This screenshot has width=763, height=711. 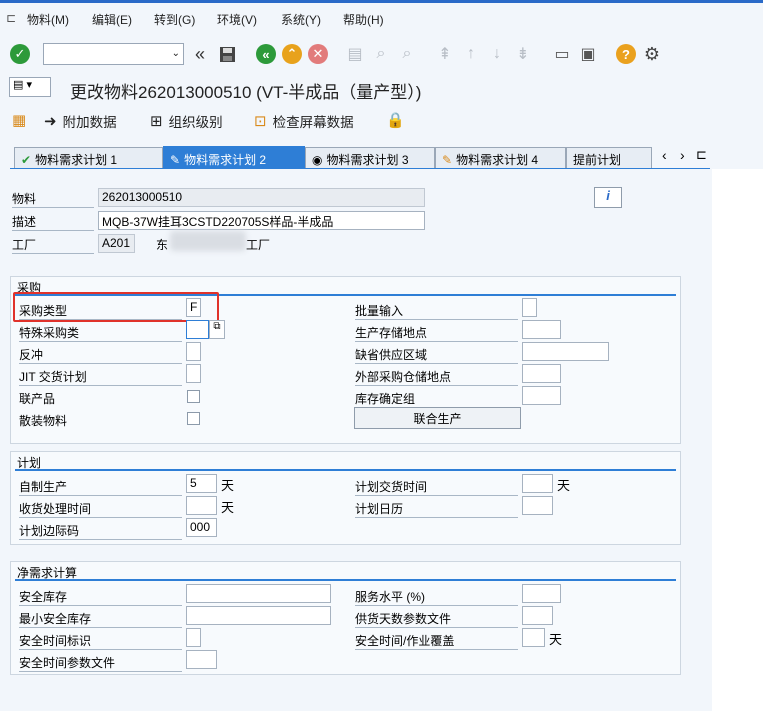 I want to click on chevron-down-icon: ⌄, so click(x=176, y=53).